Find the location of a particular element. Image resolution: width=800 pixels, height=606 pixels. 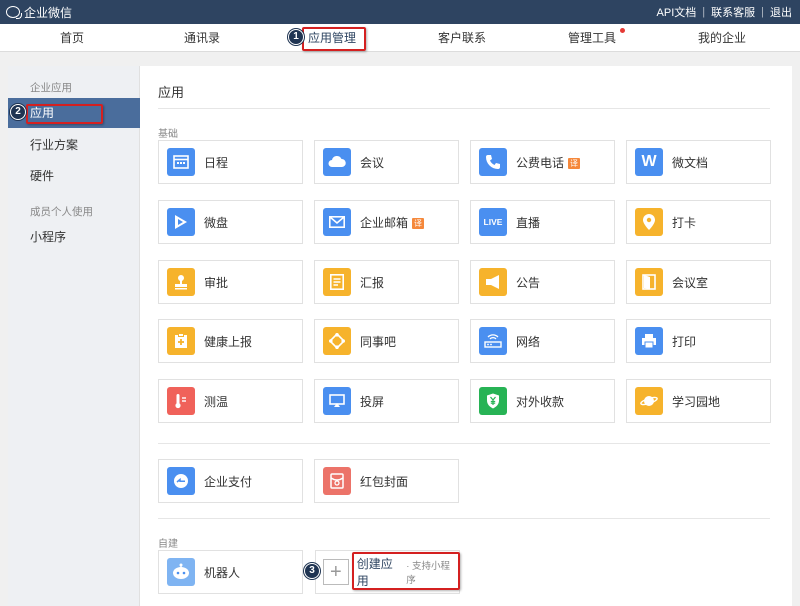

app-card-meeting: 会议 is located at coordinates (386, 162).